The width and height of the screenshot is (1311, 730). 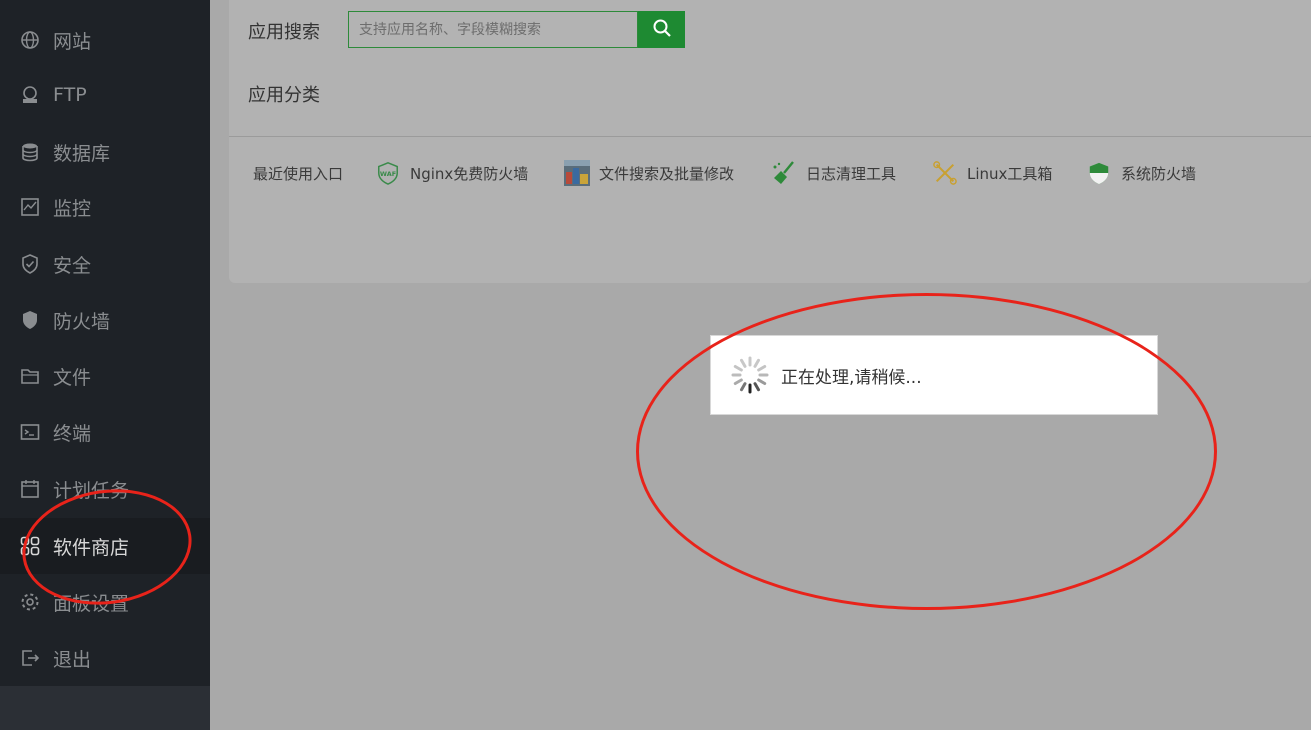 What do you see at coordinates (833, 173) in the screenshot?
I see `recent-app-log-cleaner: 日志清理工具` at bounding box center [833, 173].